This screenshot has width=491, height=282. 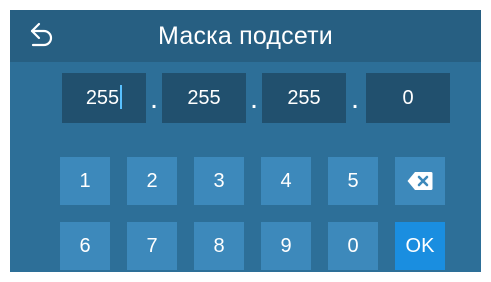 I want to click on octet-1-value: 255, so click(x=102, y=98).